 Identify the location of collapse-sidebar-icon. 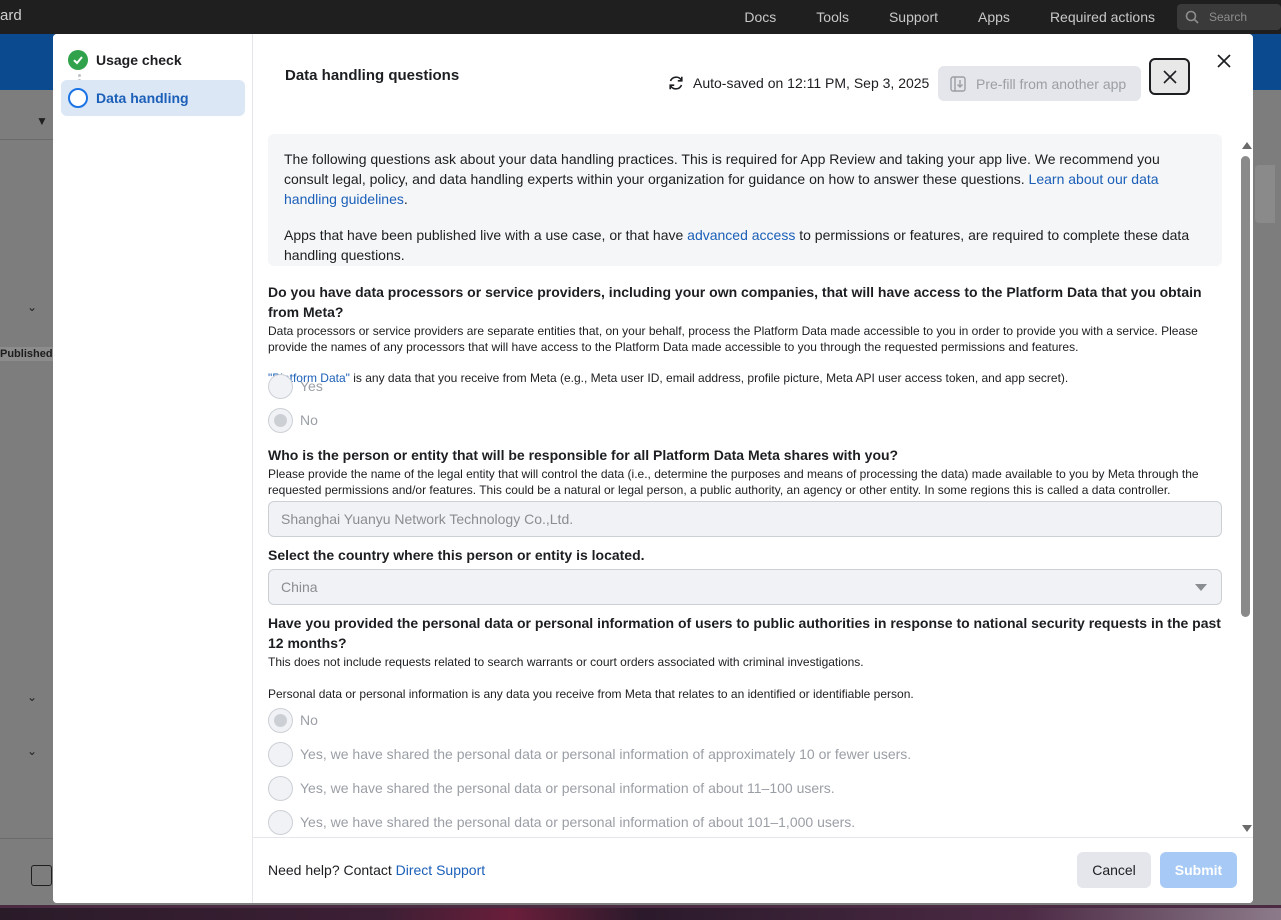
(41, 875).